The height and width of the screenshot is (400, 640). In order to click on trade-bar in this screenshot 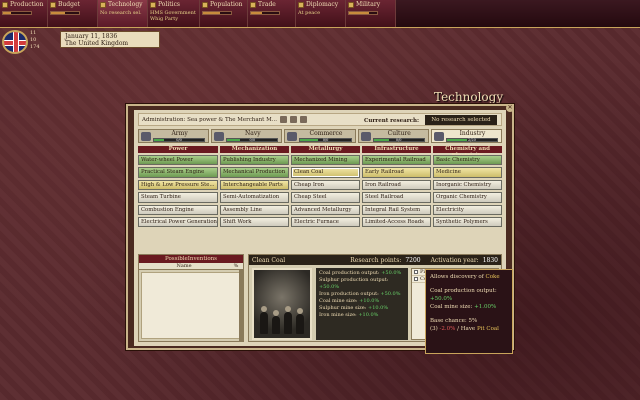, I will do `click(265, 13)`.